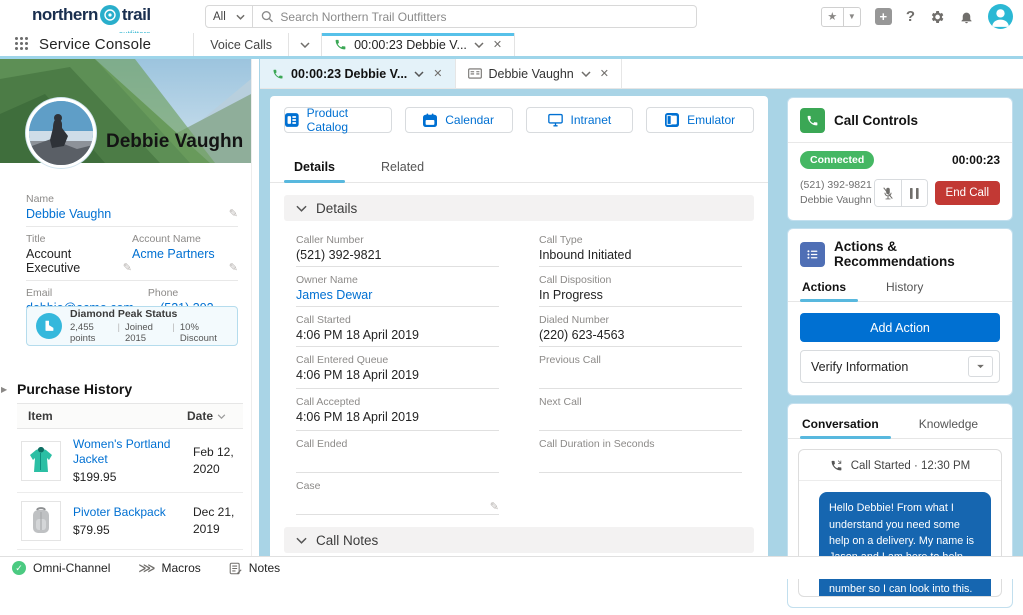  I want to click on product-link: Pivoter Backpack, so click(127, 512).